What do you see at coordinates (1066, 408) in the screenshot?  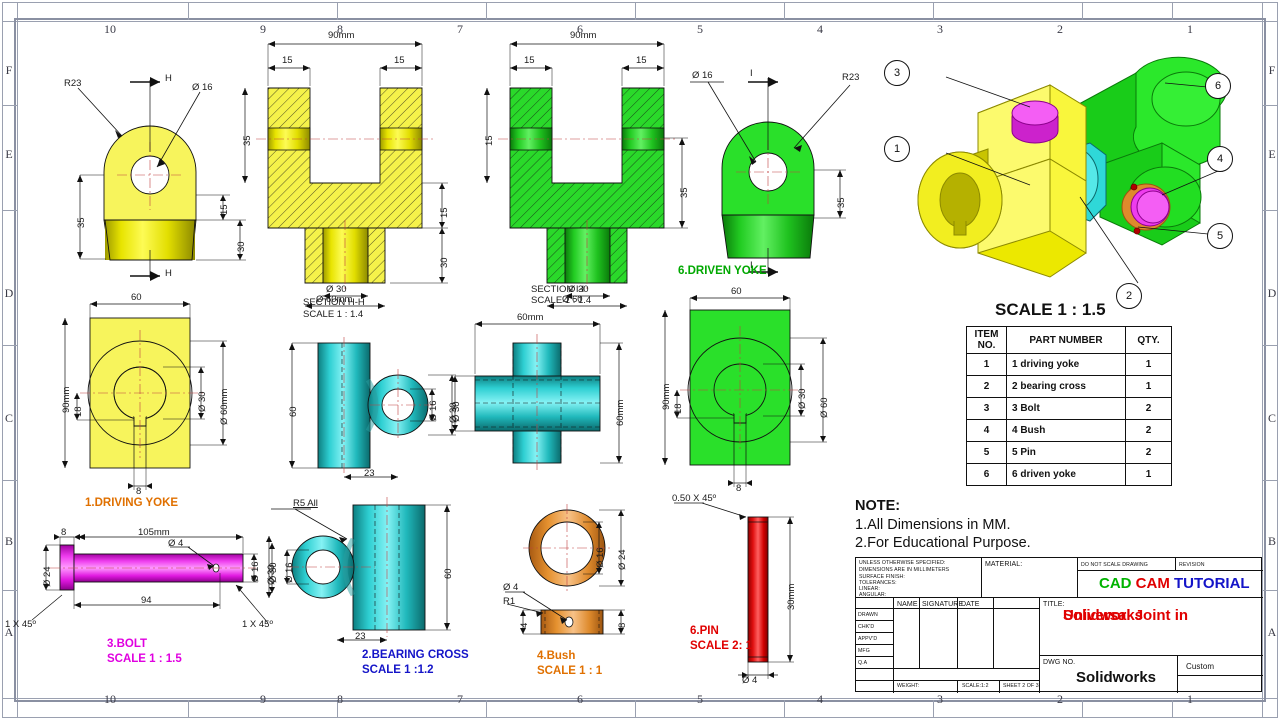 I see `cell-part: 3 Bolt` at bounding box center [1066, 408].